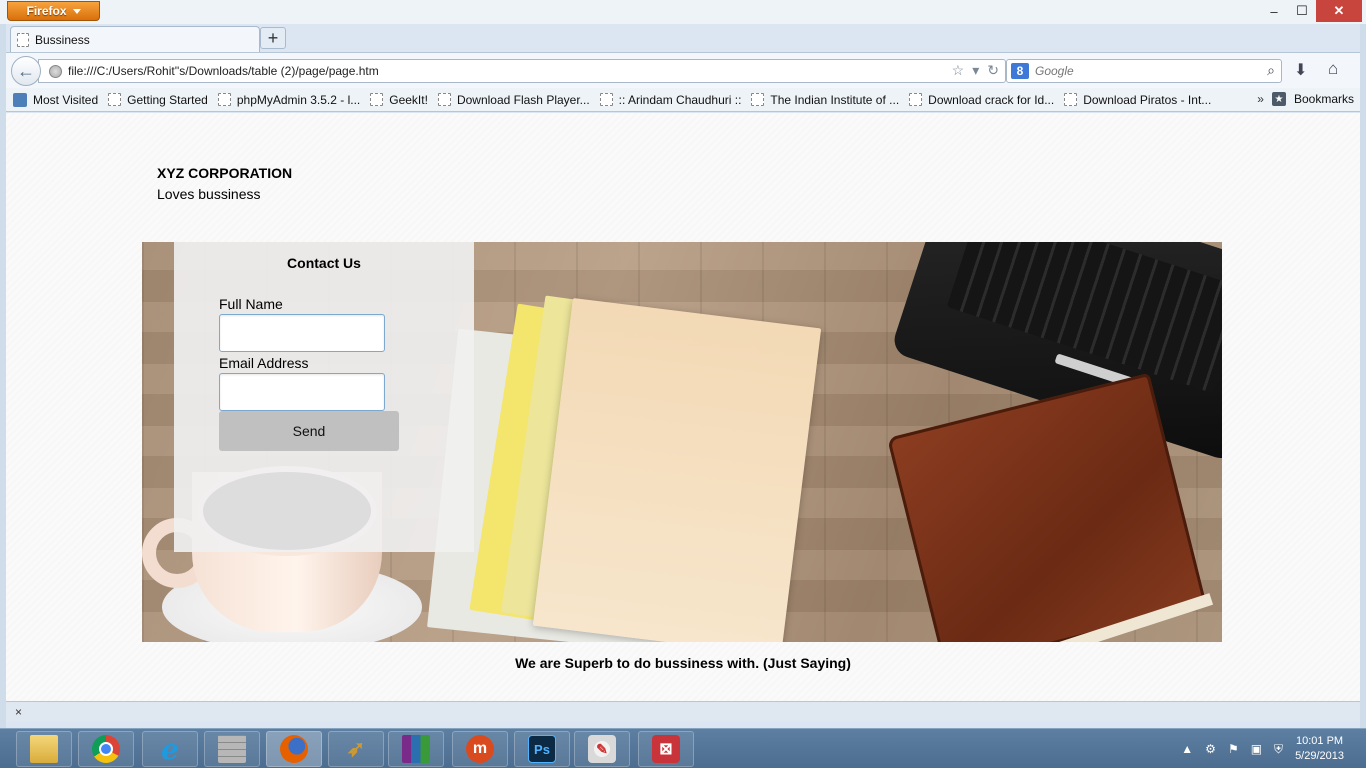  What do you see at coordinates (1278, 749) in the screenshot?
I see `shield-icon: ⛨` at bounding box center [1278, 749].